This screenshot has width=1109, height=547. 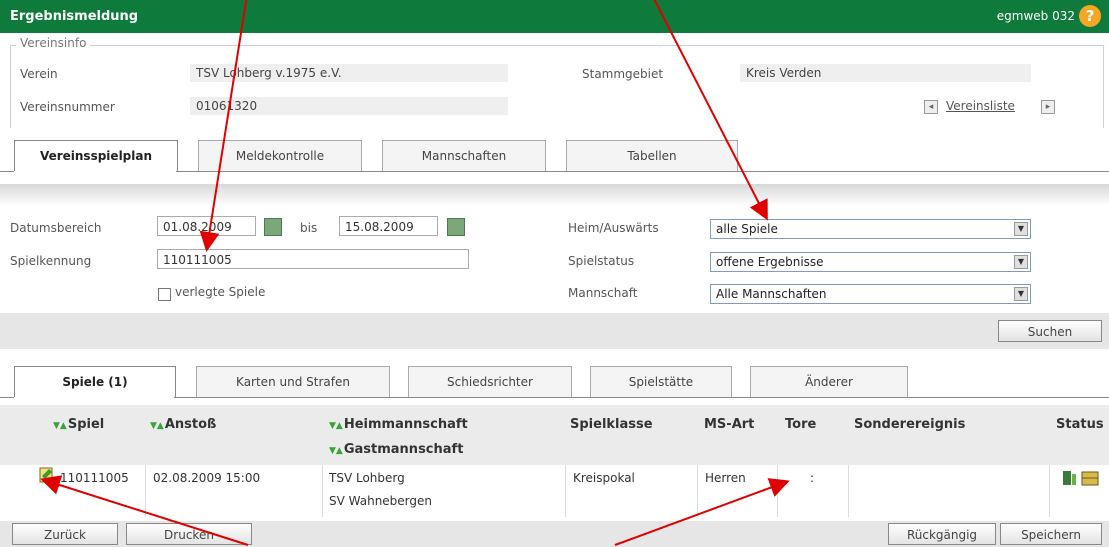 I want to click on heim-auswaerts-select: alle Spiele ▼, so click(x=870, y=229).